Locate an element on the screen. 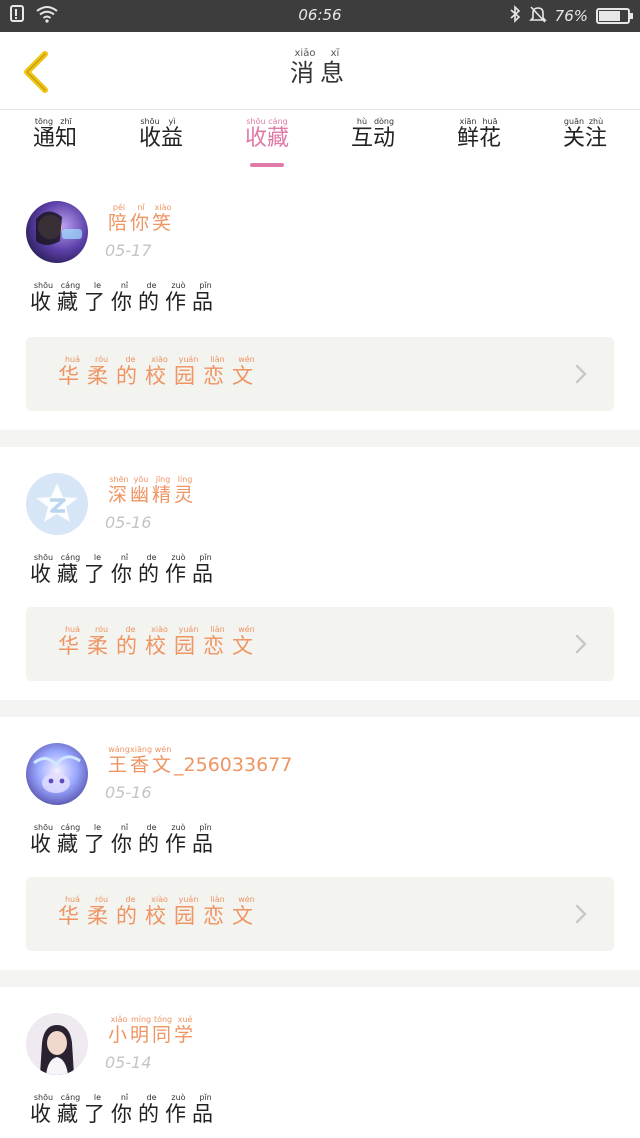 This screenshot has width=640, height=1138. ruby-char: 息xī is located at coordinates (335, 67).